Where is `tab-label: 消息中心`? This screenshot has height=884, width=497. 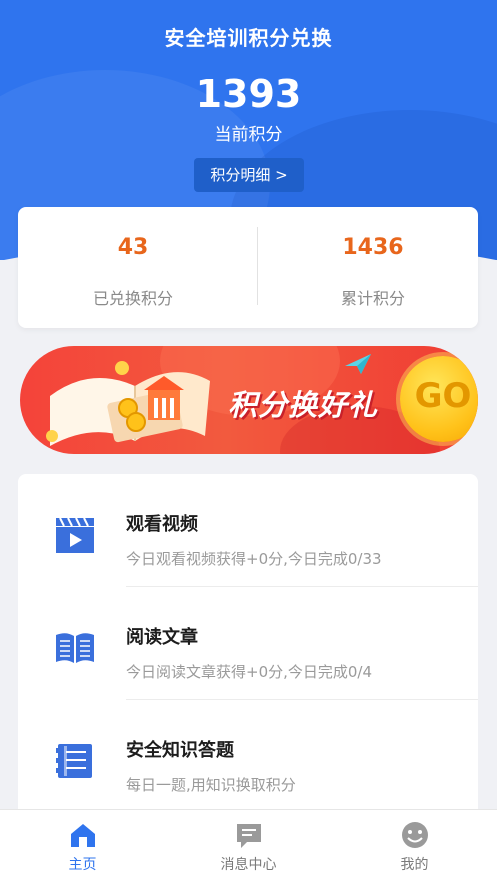
tab-label: 消息中心 is located at coordinates (248, 865).